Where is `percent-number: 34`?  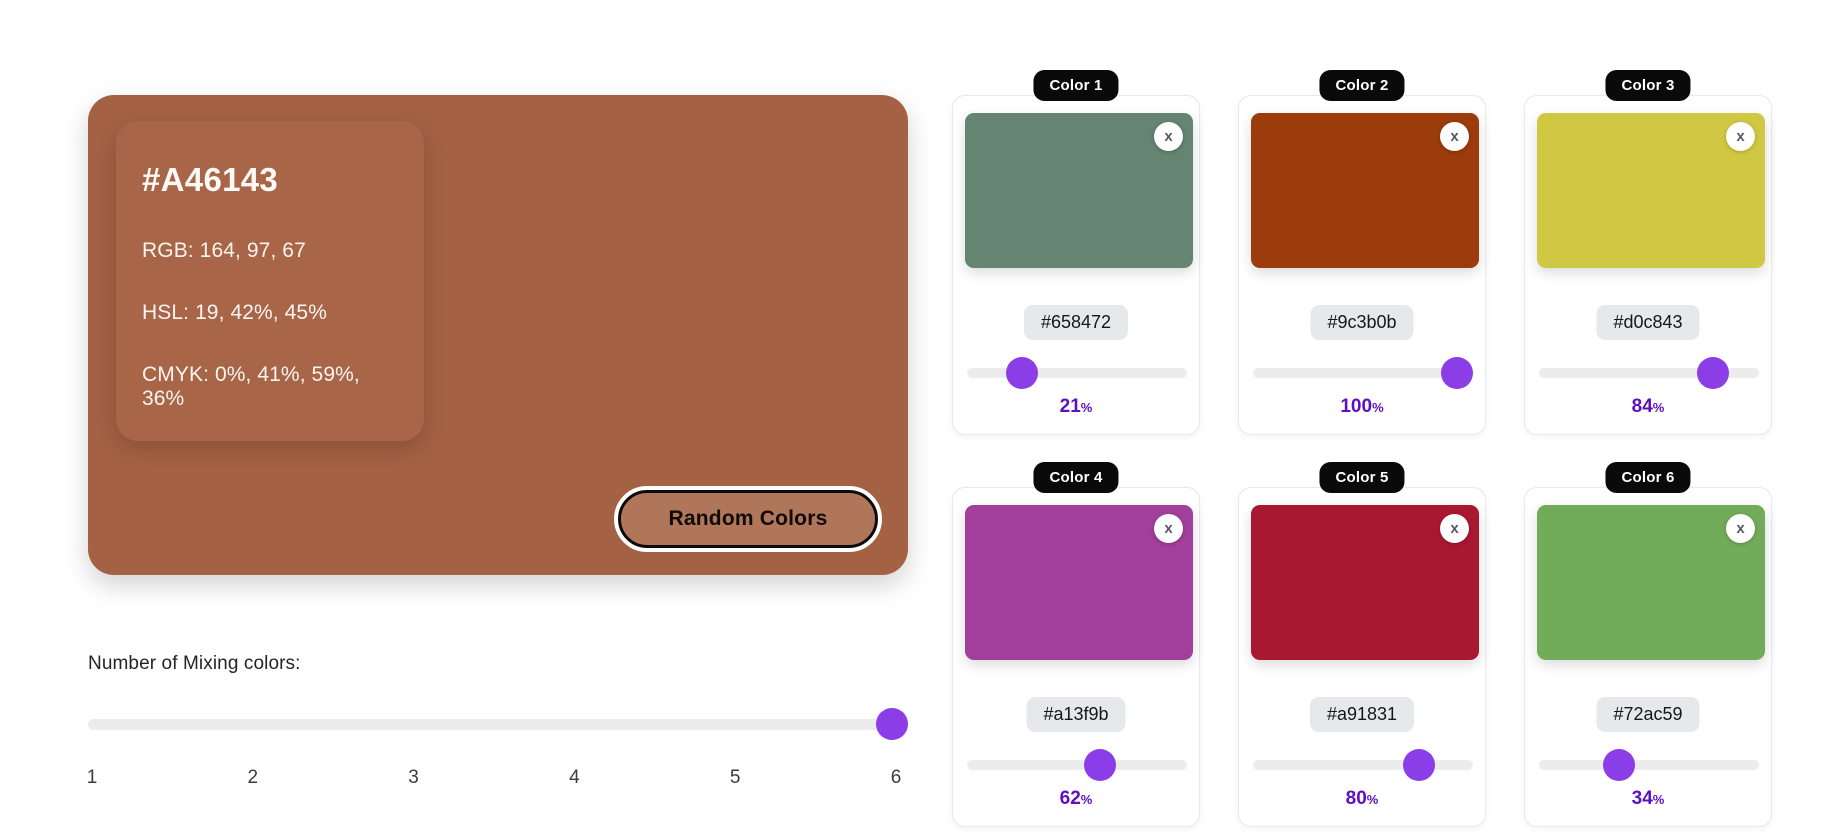 percent-number: 34 is located at coordinates (1642, 798).